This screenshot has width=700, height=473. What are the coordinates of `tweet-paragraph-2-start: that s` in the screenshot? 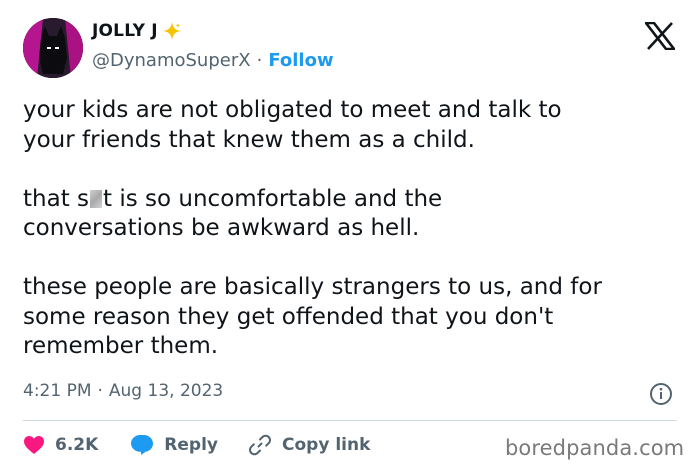 It's located at (56, 198).